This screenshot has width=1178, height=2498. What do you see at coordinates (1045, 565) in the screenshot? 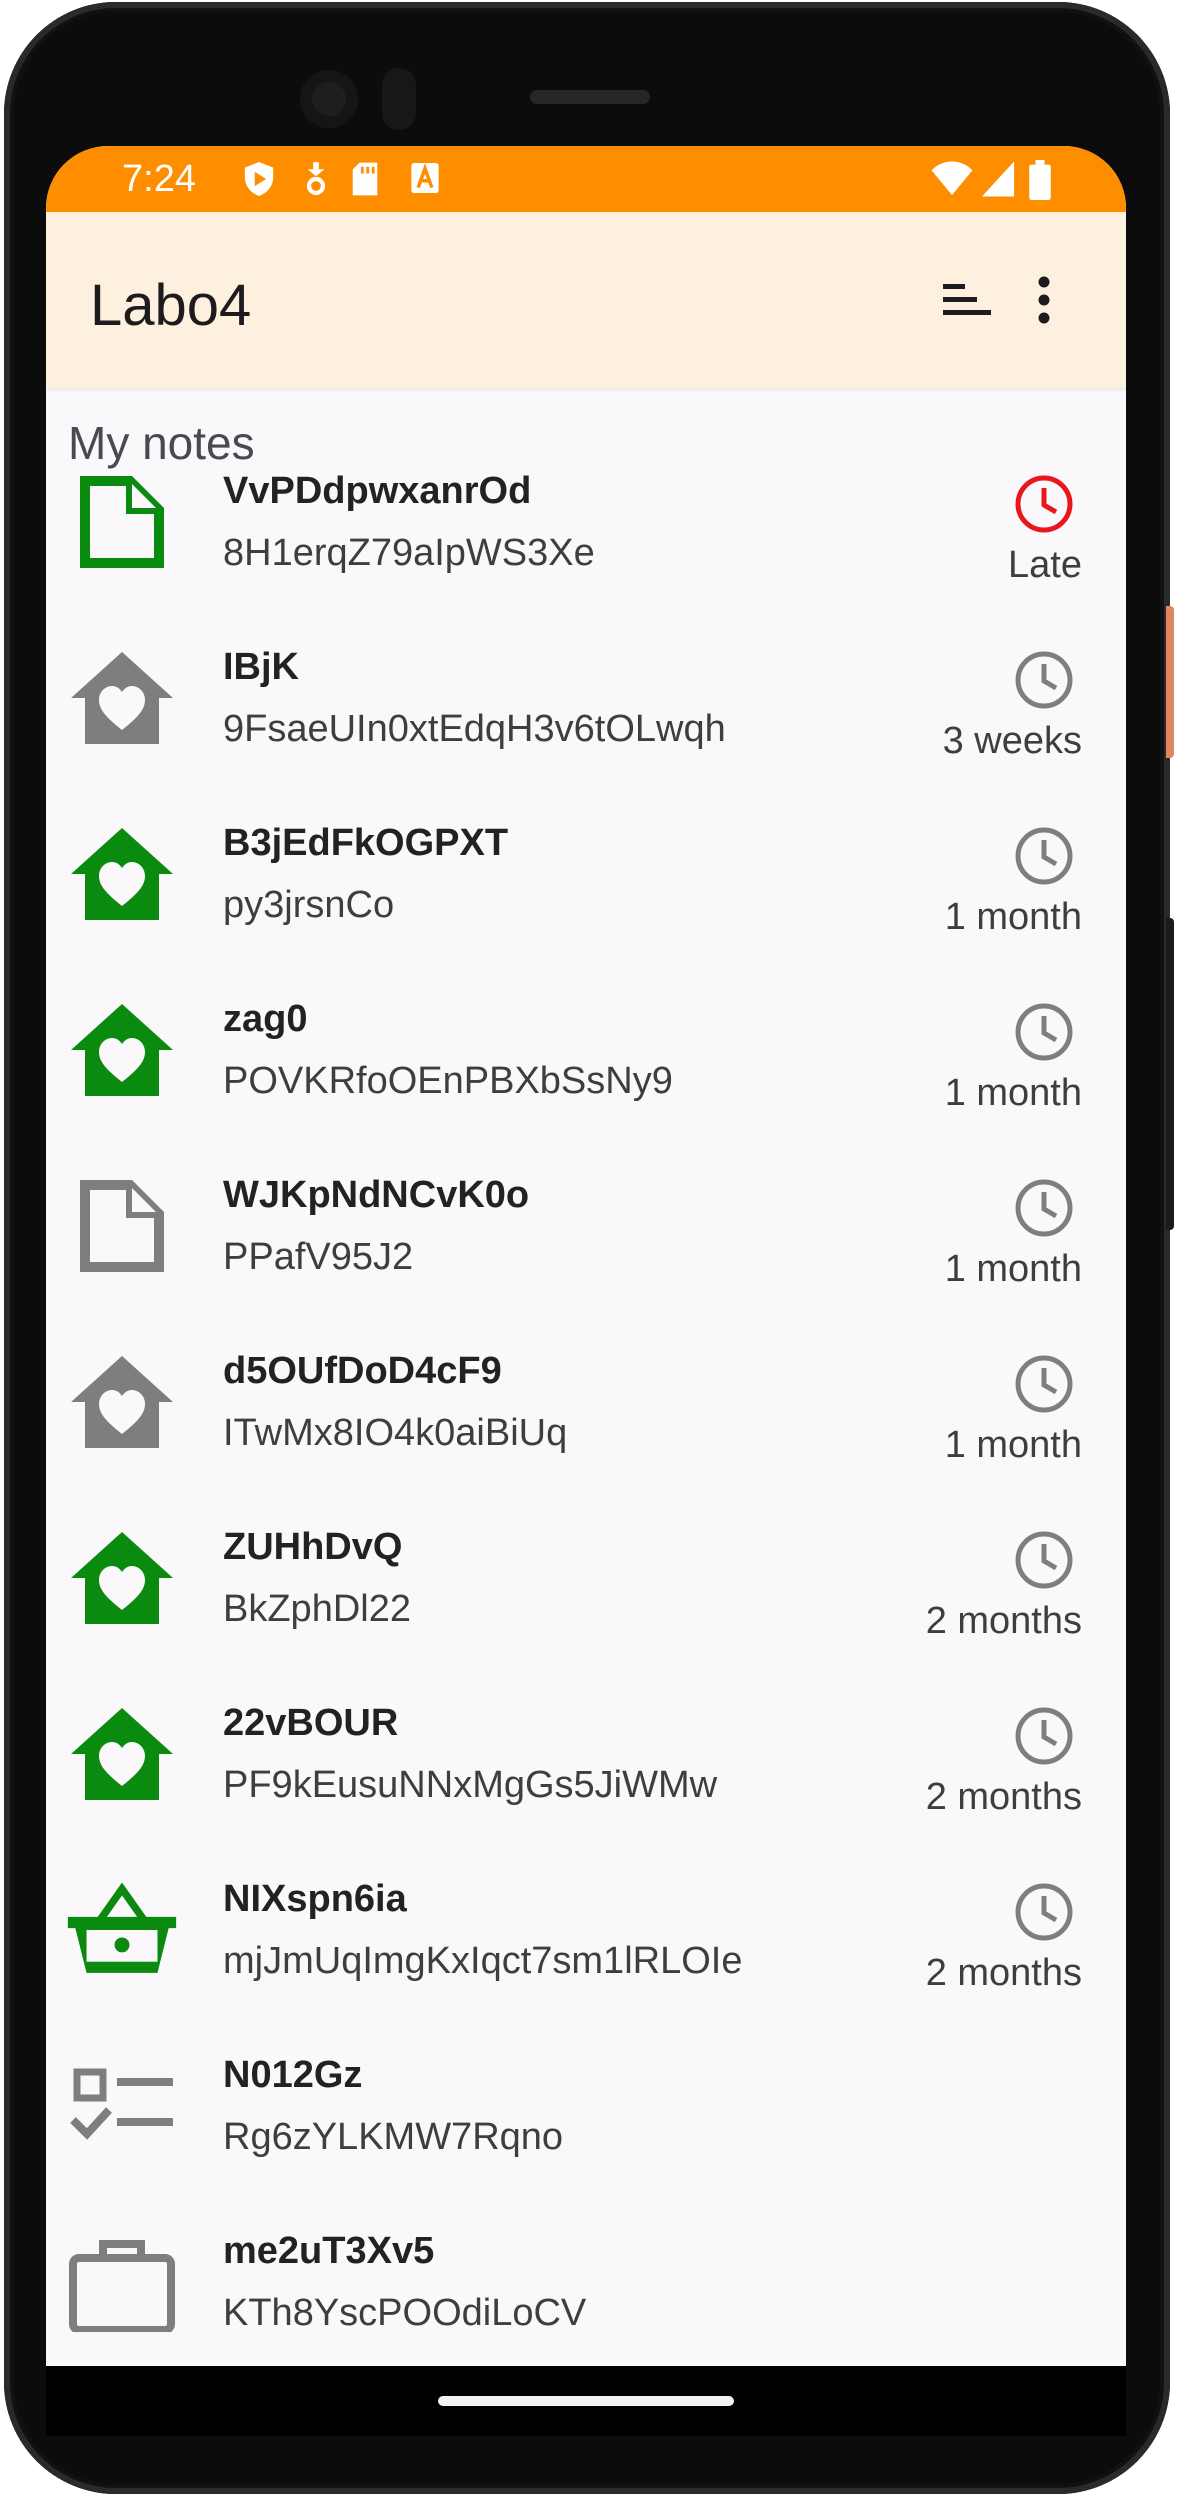
I see `note-due-label: Late` at bounding box center [1045, 565].